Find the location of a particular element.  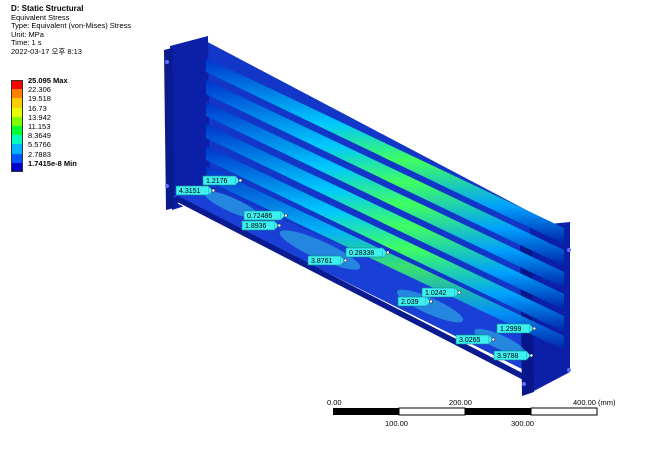

probe-value: 1.8936 is located at coordinates (256, 226).